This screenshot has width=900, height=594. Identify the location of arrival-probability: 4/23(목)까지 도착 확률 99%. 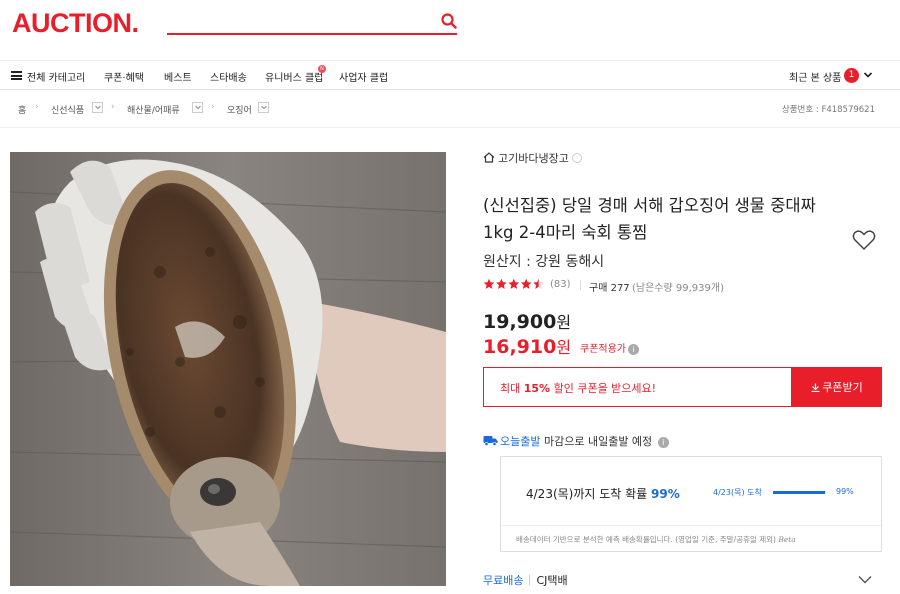
(603, 493).